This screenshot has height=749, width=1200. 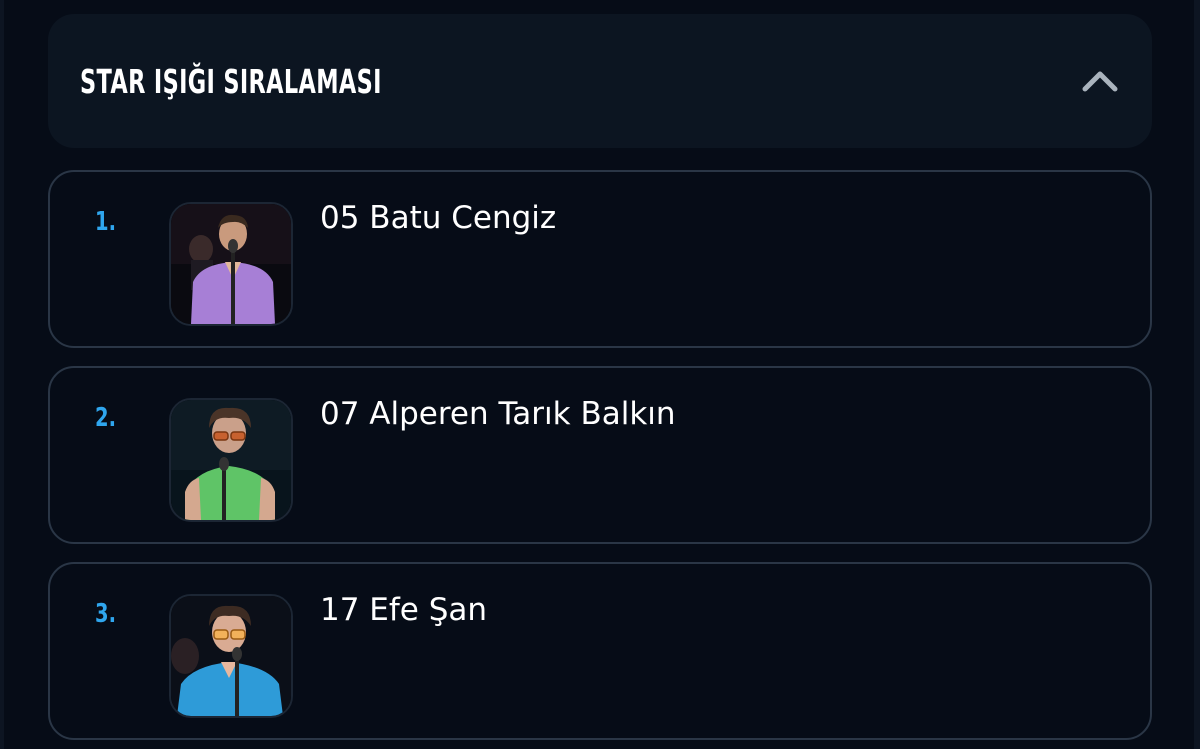 What do you see at coordinates (105, 222) in the screenshot?
I see `rank-number: 1.` at bounding box center [105, 222].